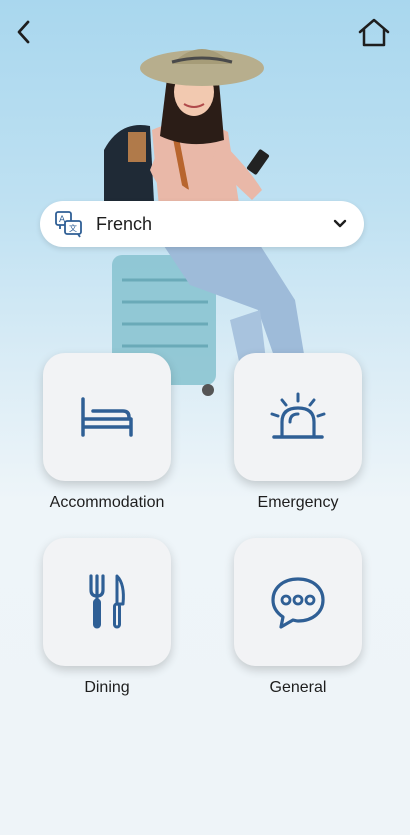 The width and height of the screenshot is (410, 835). I want to click on chat-bubble-icon, so click(298, 603).